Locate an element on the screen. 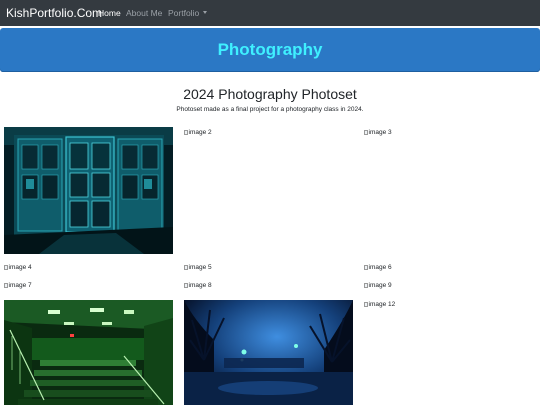 Image resolution: width=540 pixels, height=405 pixels. image-alt-text: image 12 is located at coordinates (382, 304).